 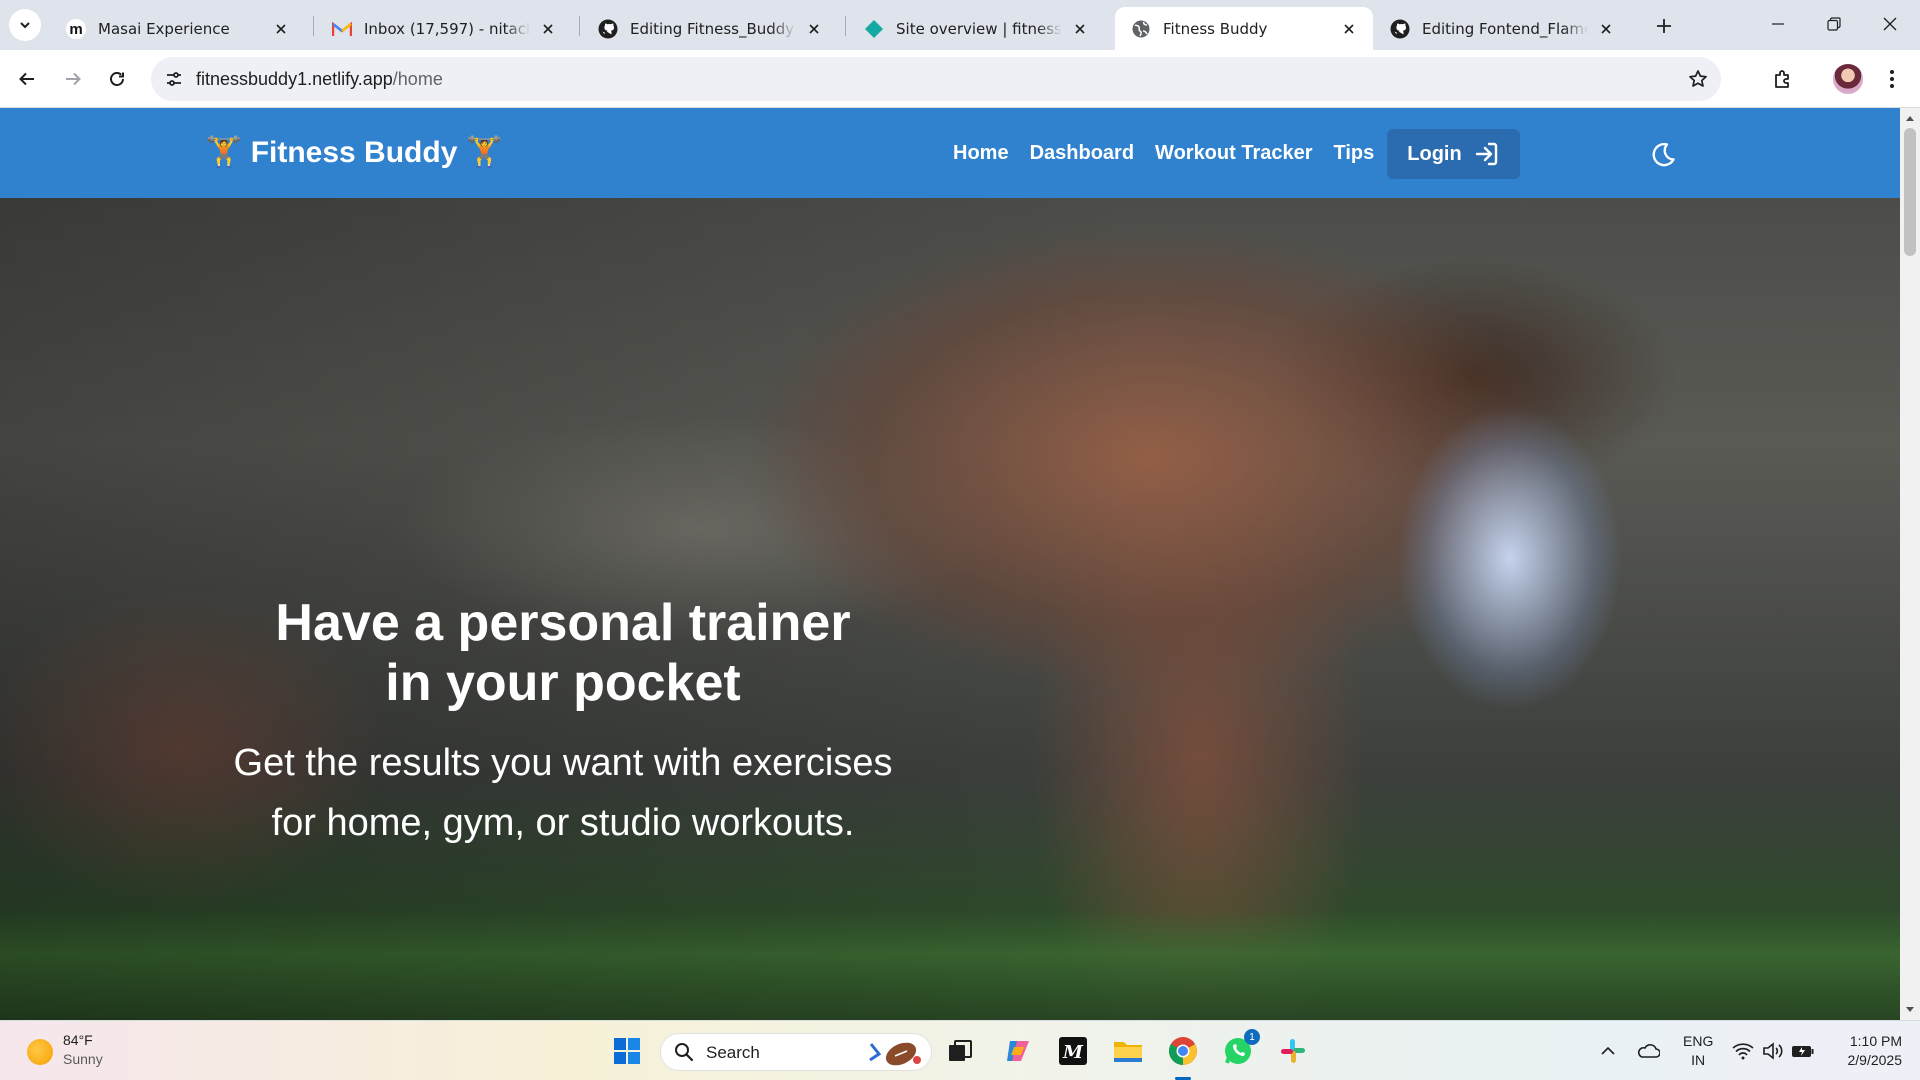 I want to click on arrow-left-icon, so click(x=26, y=79).